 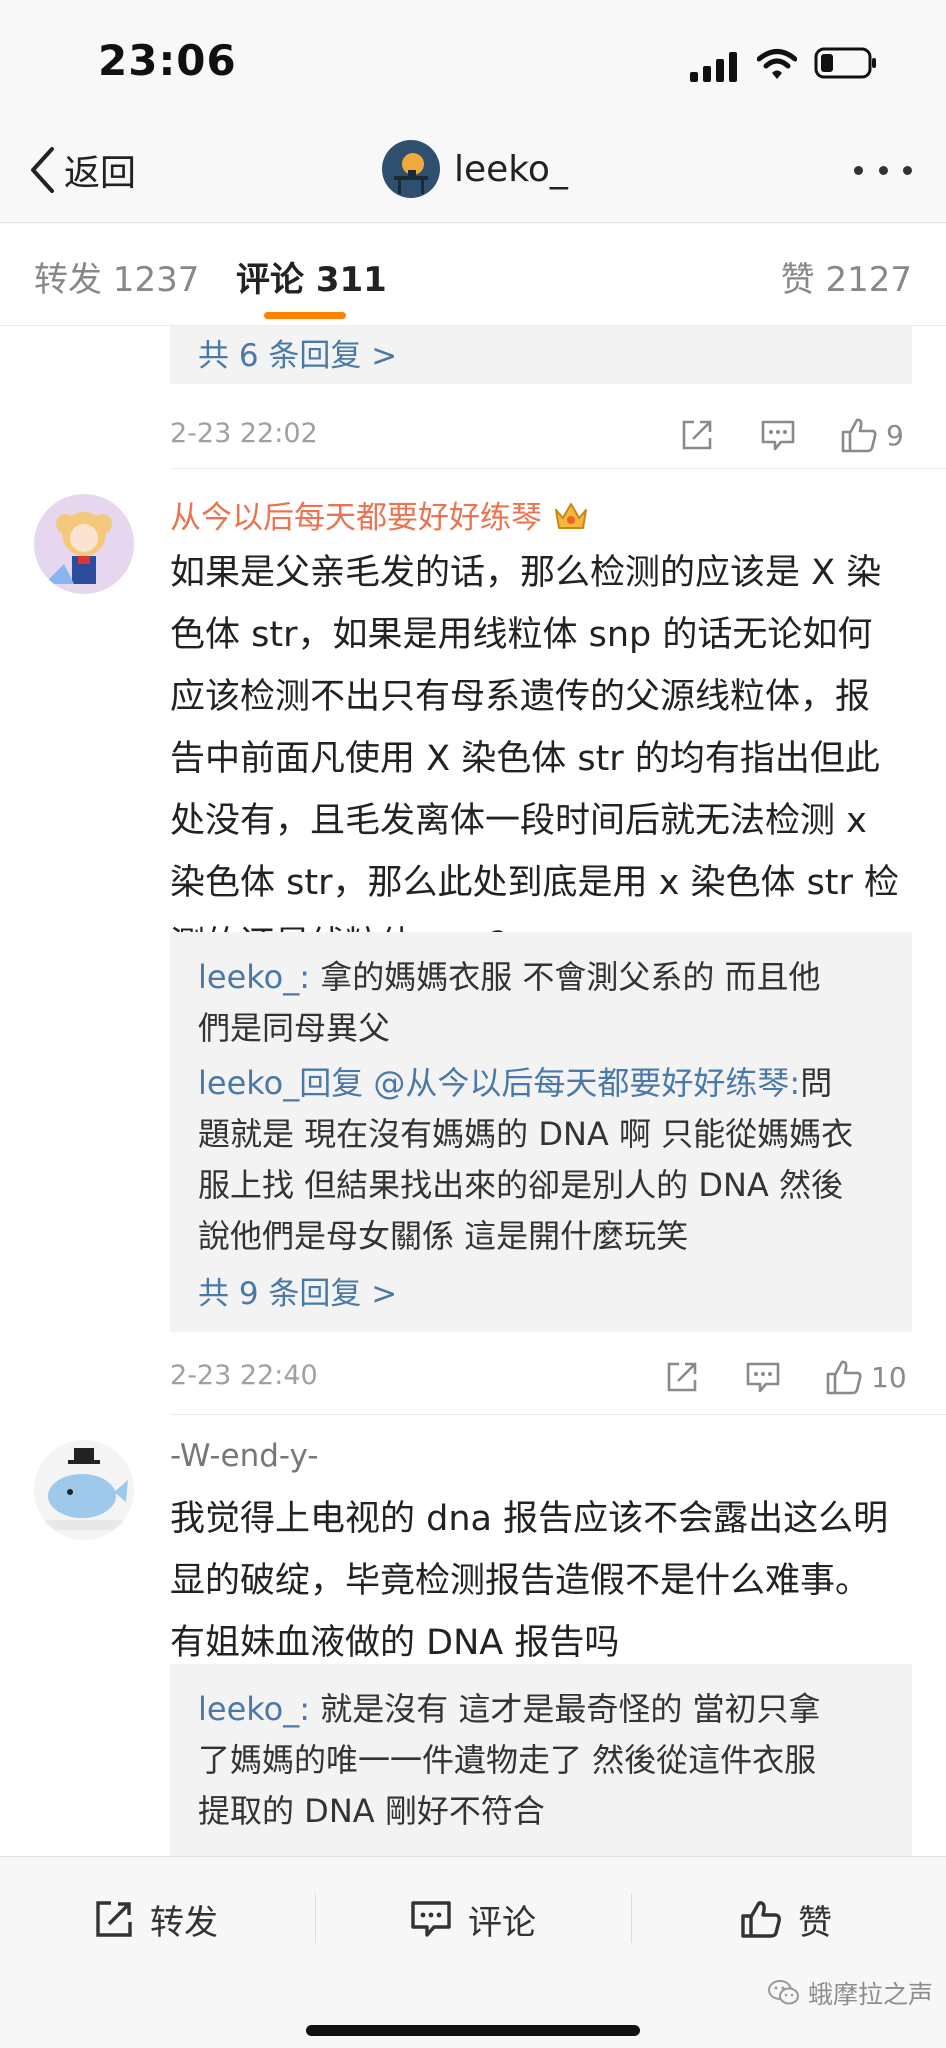 I want to click on user-avatar, so click(x=411, y=169).